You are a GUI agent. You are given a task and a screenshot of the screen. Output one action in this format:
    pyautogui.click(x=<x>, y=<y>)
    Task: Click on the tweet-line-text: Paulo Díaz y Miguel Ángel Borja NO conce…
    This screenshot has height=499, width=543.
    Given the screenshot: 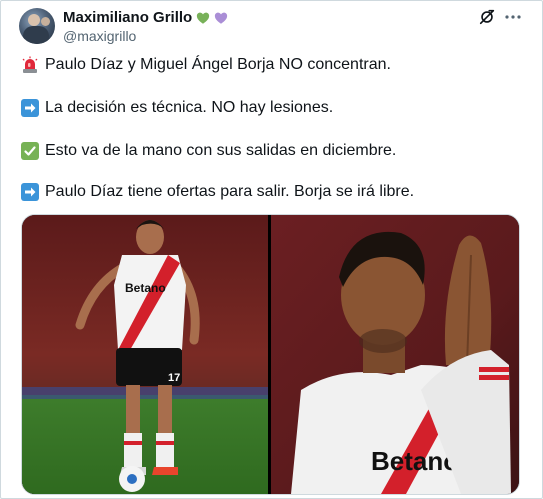 What is the action you would take?
    pyautogui.click(x=218, y=64)
    